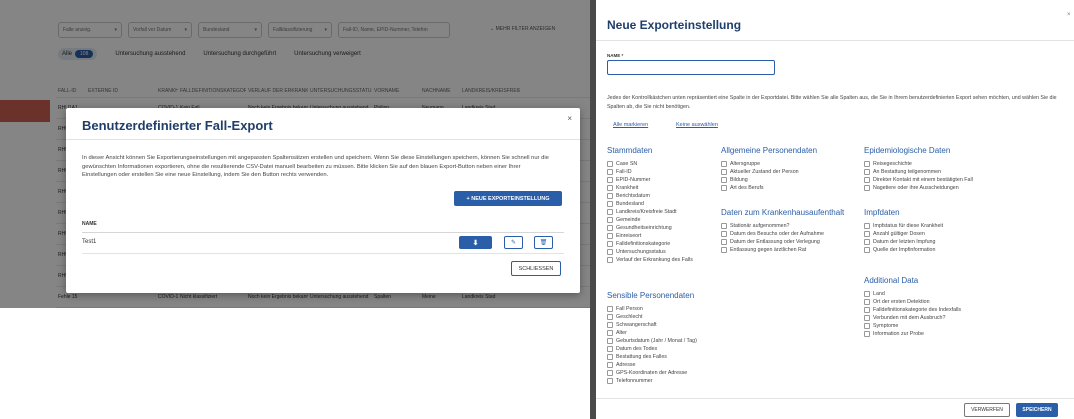 This screenshot has height=419, width=1074. What do you see at coordinates (508, 198) in the screenshot?
I see `new-export-setting-button: + NEUE EXPORTEINSTELLUNG` at bounding box center [508, 198].